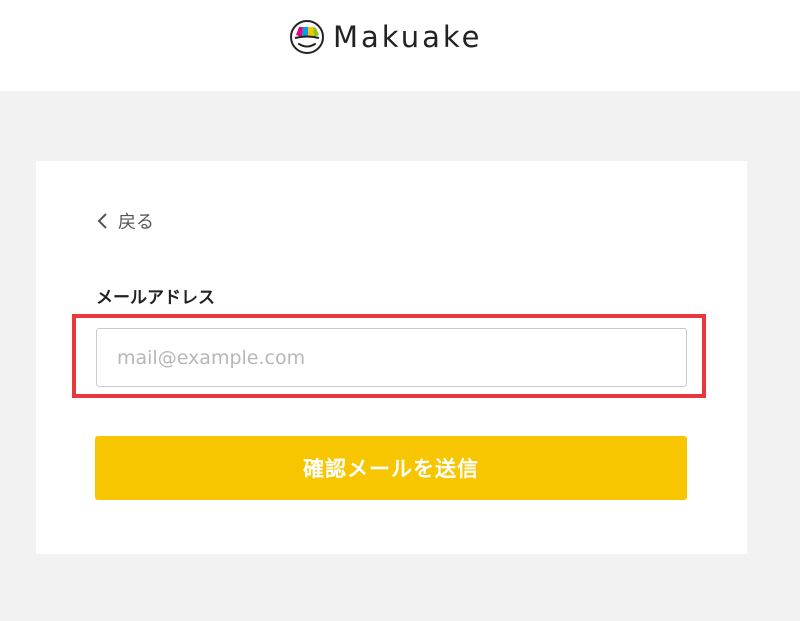  What do you see at coordinates (102, 221) in the screenshot?
I see `chevron-left-icon` at bounding box center [102, 221].